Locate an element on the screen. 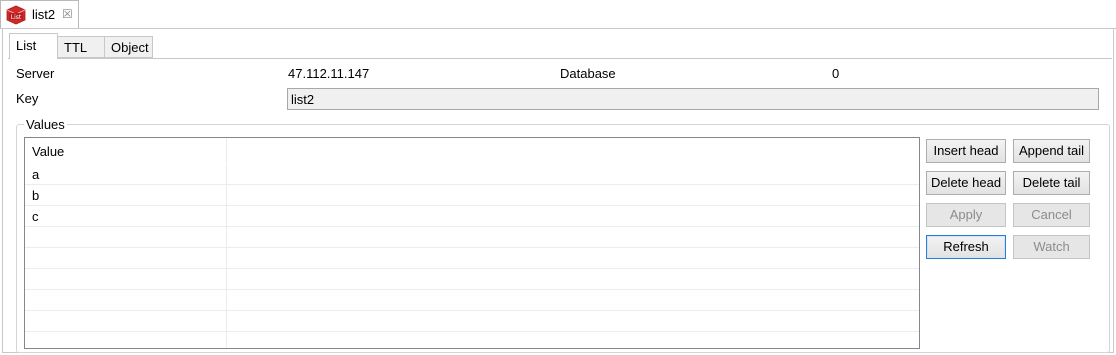 The image size is (1116, 355). value-column-header: Value is located at coordinates (48, 151).